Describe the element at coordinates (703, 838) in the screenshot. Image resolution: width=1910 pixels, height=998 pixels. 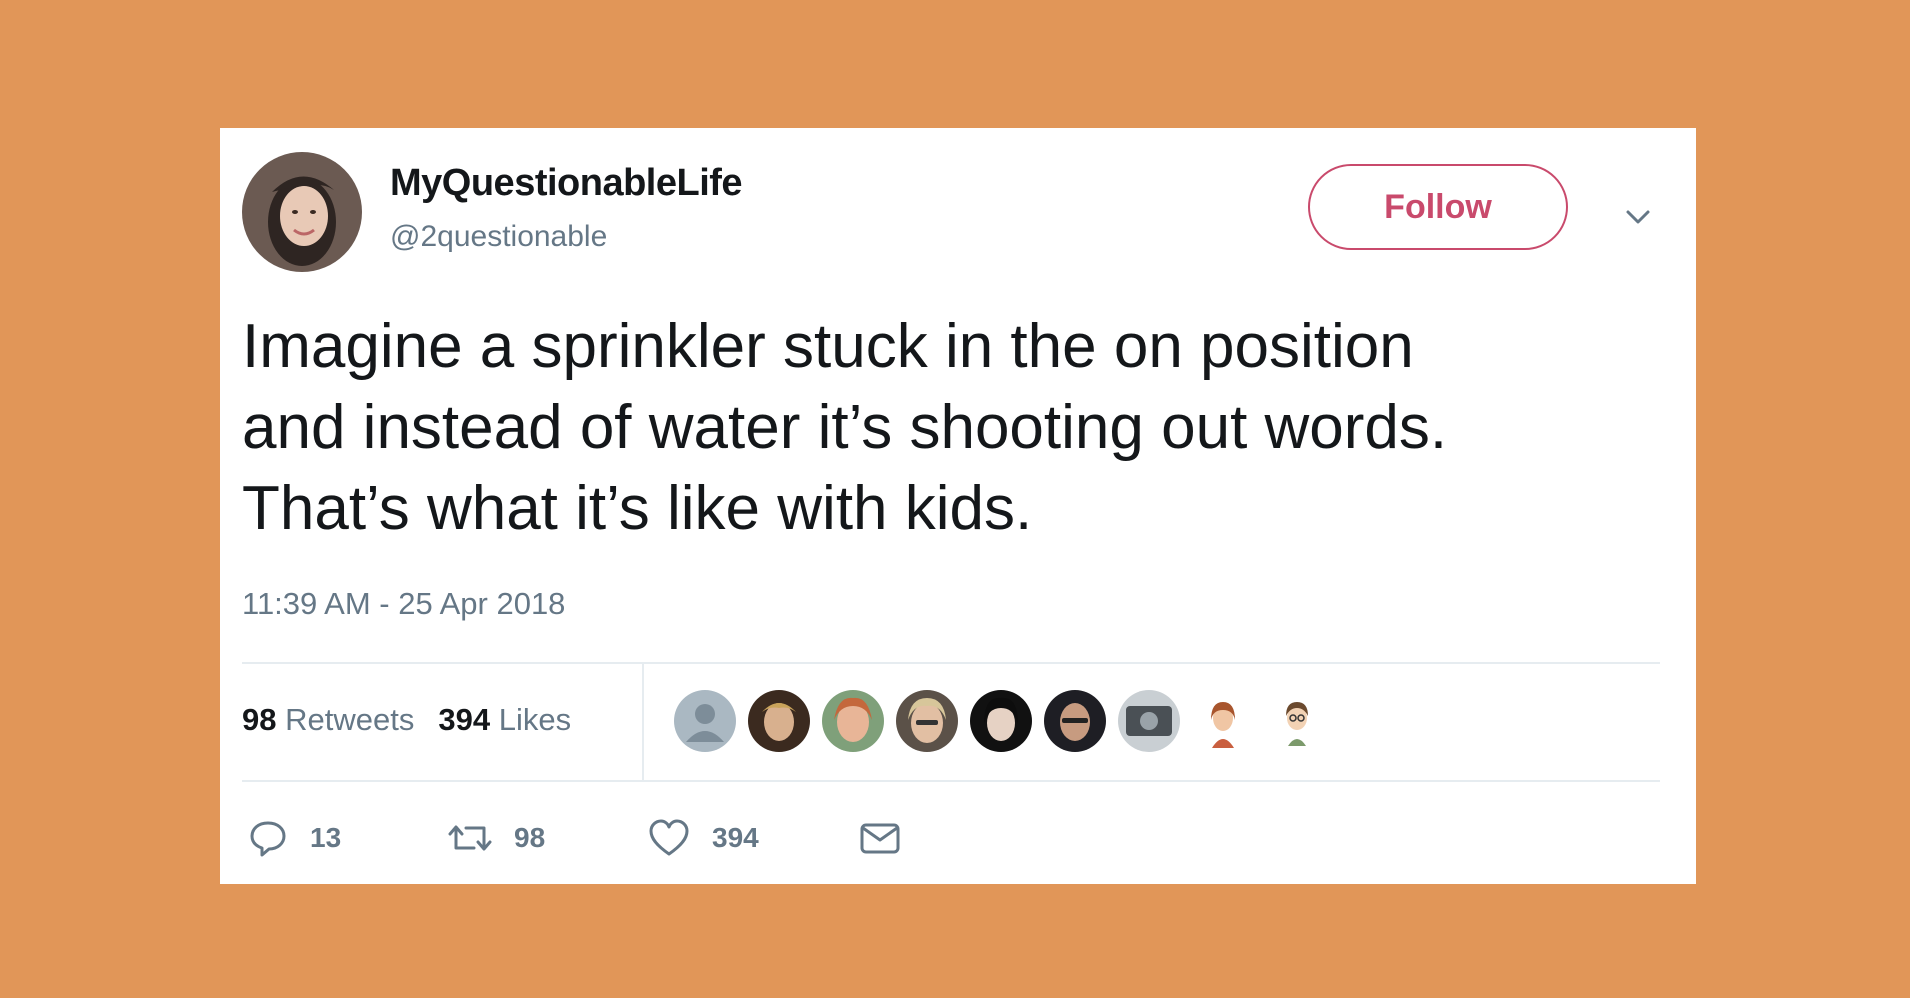
I see `like-action: 394` at that location.